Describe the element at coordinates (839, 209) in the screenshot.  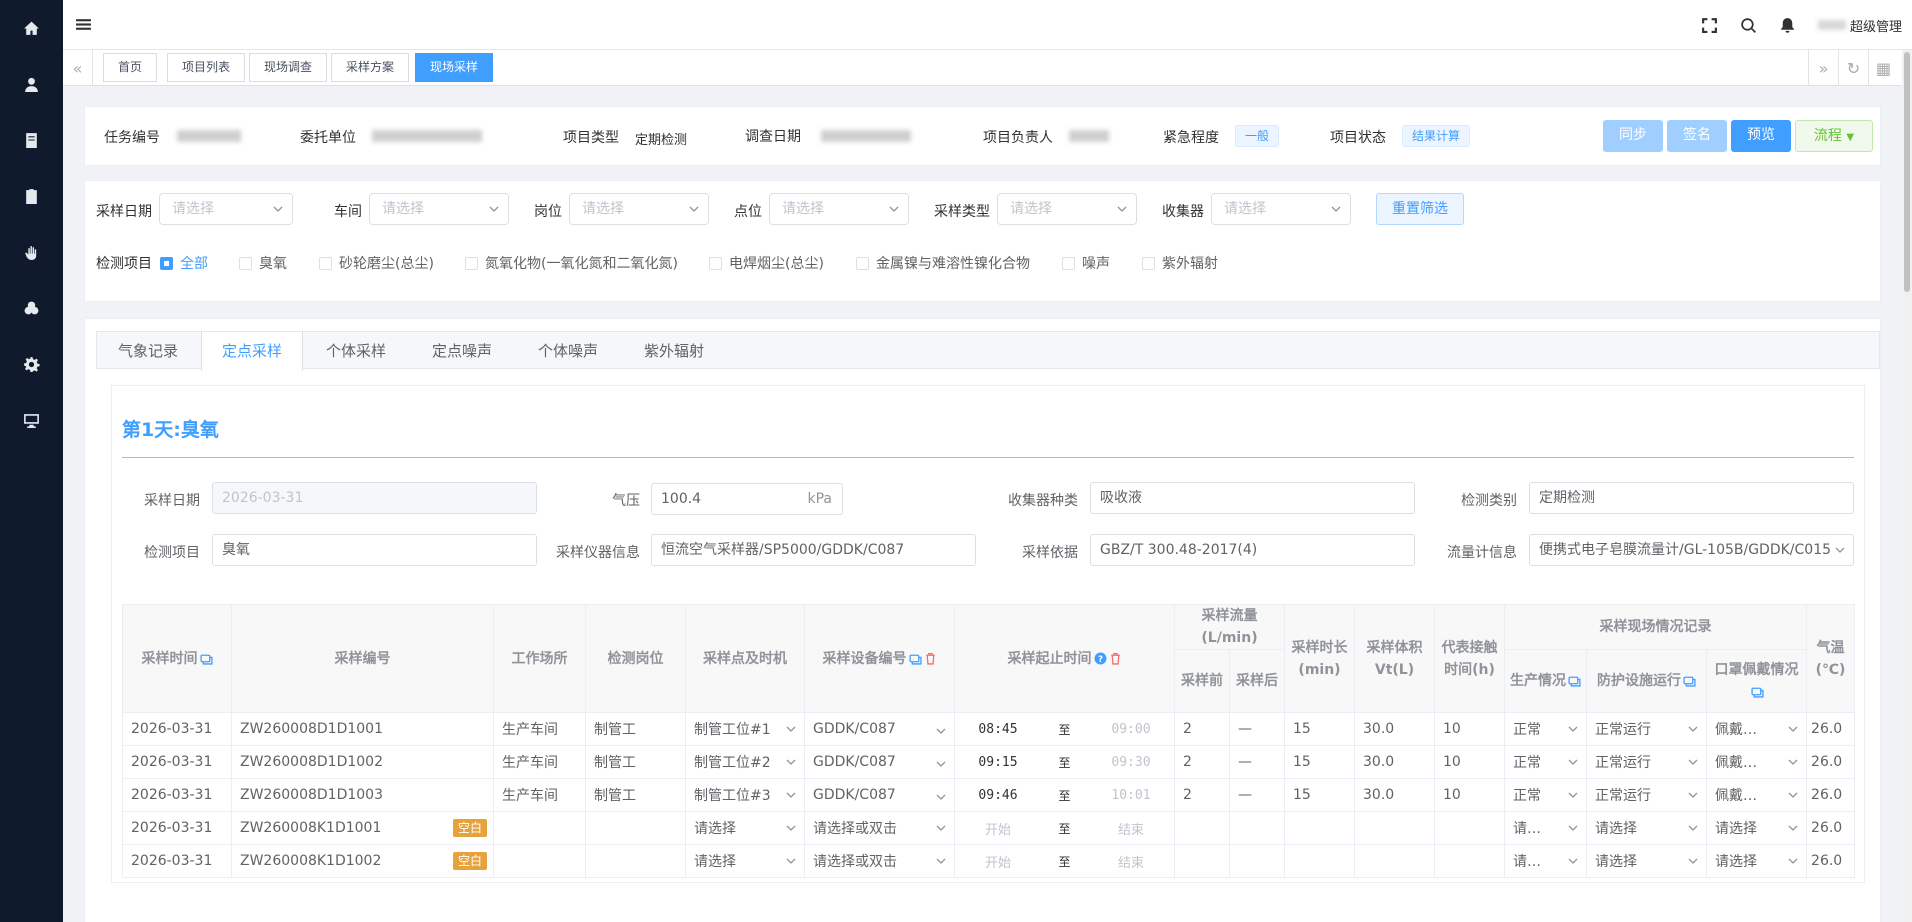
I see `filter-point-select: 请选择` at that location.